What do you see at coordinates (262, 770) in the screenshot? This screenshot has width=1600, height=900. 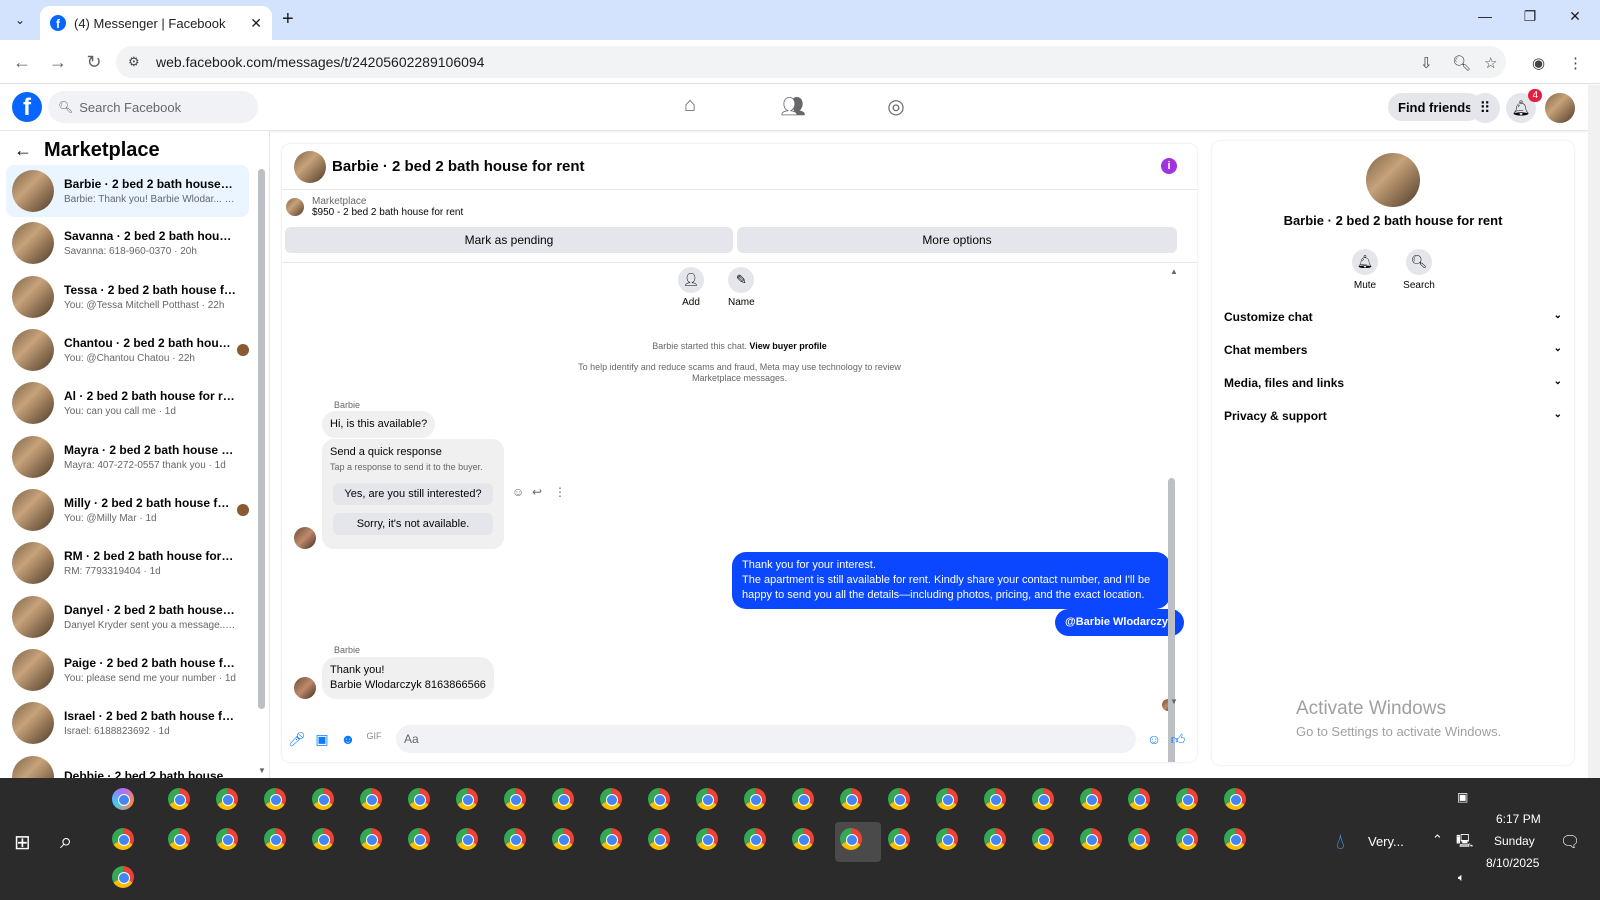 I see `scroll-down-icon: ▼` at bounding box center [262, 770].